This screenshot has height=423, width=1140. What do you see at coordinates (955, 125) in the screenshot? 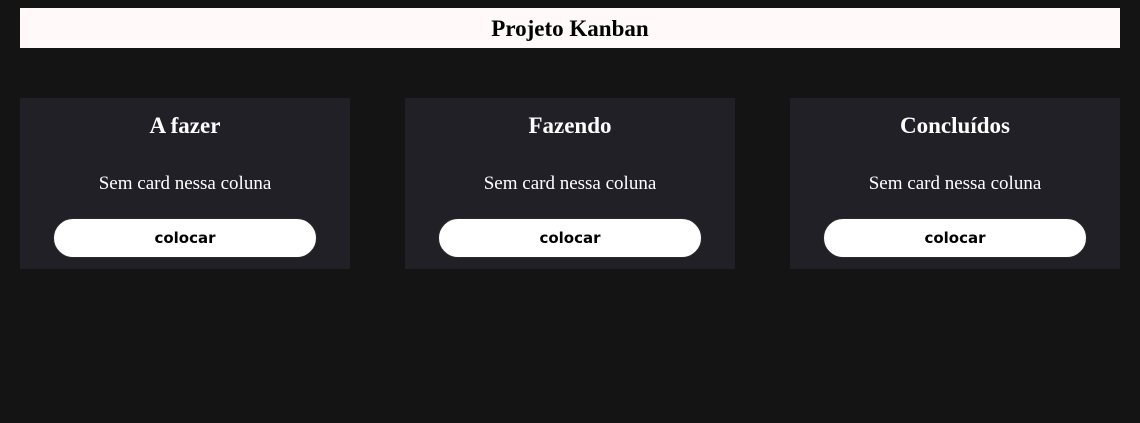
I see `column-title: Concluídos` at bounding box center [955, 125].